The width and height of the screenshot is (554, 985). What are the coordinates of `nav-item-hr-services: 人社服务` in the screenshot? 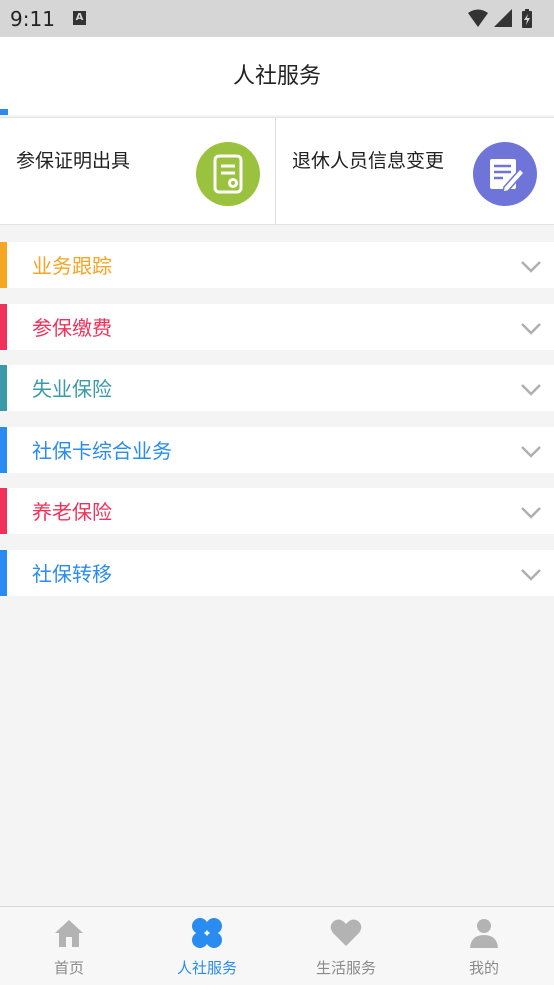 It's located at (207, 946).